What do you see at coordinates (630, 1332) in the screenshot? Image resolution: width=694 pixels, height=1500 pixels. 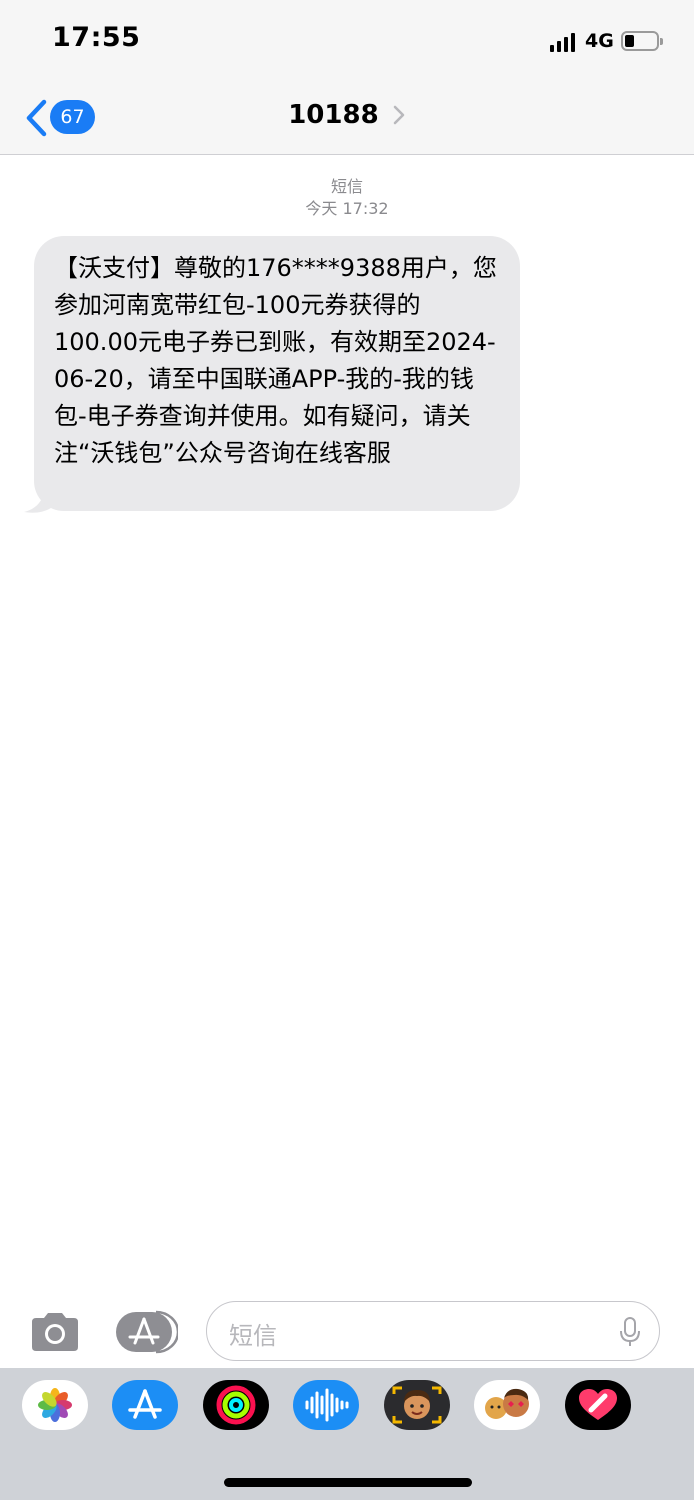 I see `microphone-icon` at bounding box center [630, 1332].